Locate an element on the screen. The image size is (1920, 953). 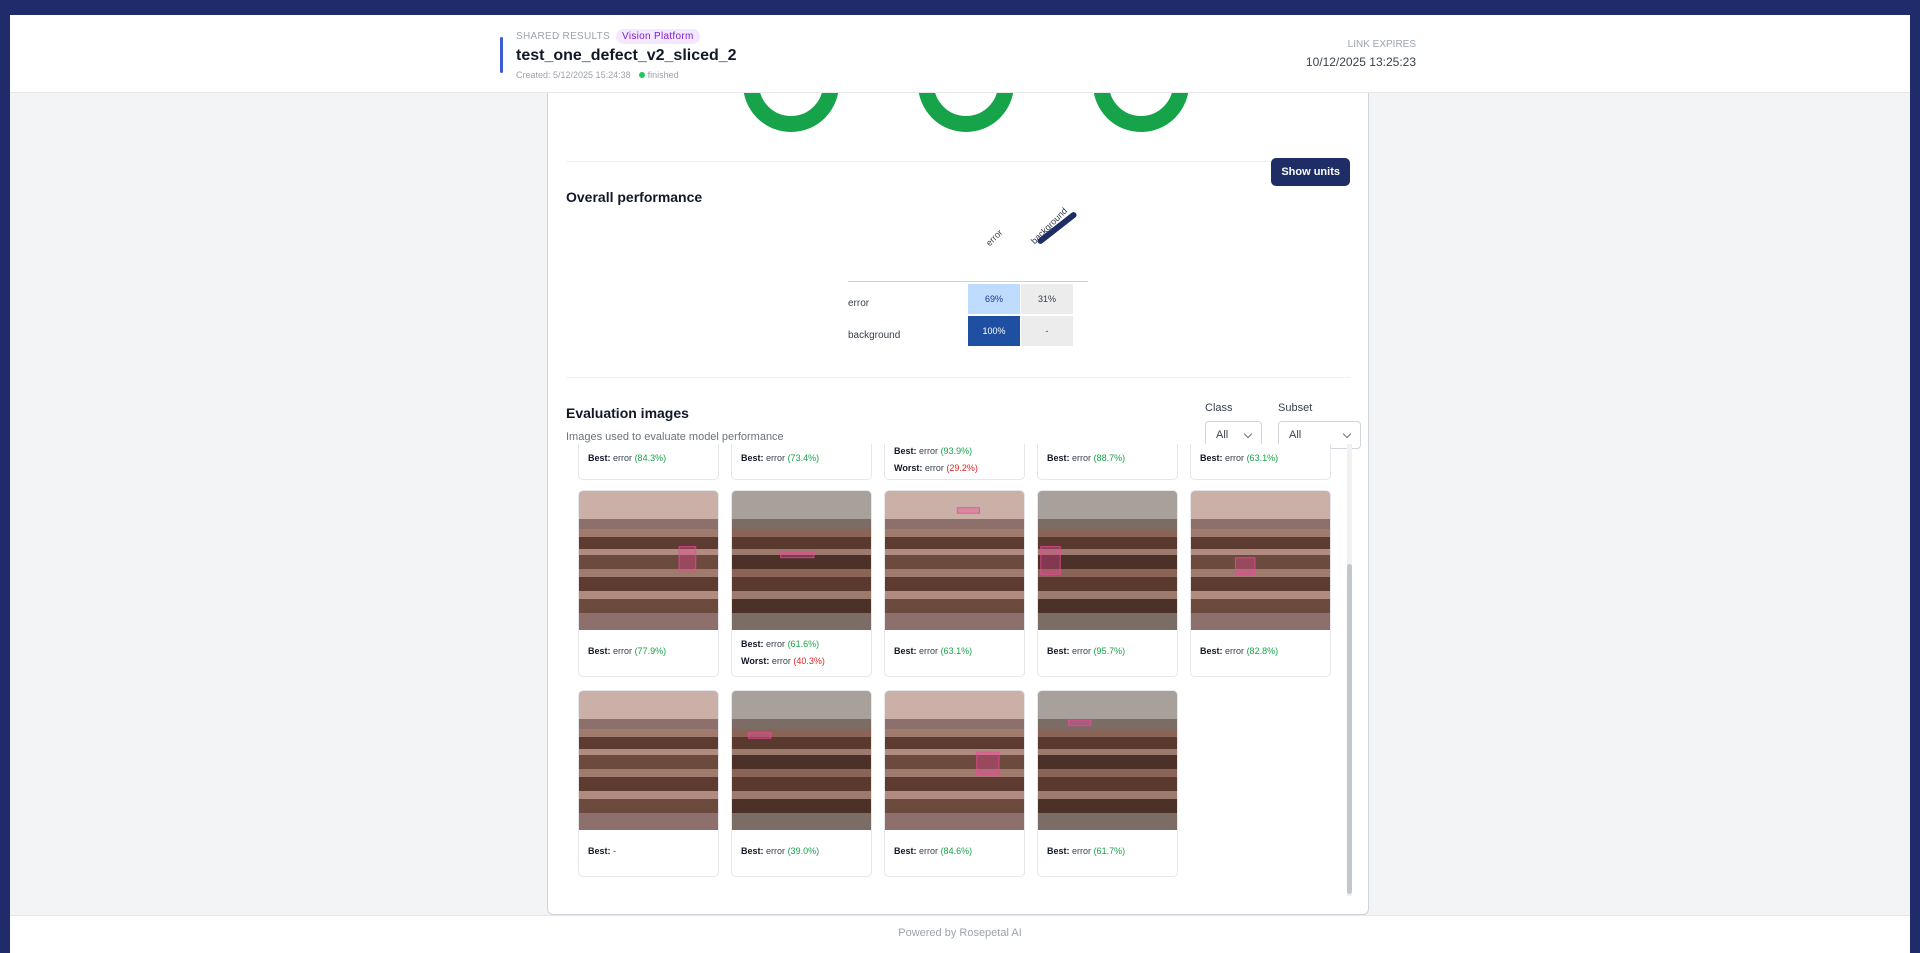
evaluation-image-card: Best: error (39.0%) is located at coordinates (801, 783).